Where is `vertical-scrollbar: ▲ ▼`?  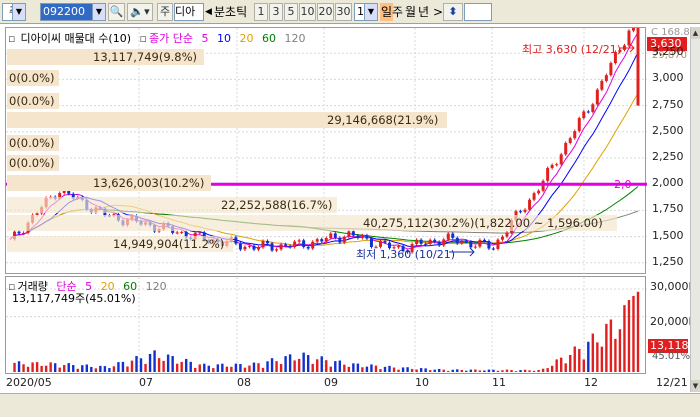 vertical-scrollbar: ▲ ▼ is located at coordinates (695, 209).